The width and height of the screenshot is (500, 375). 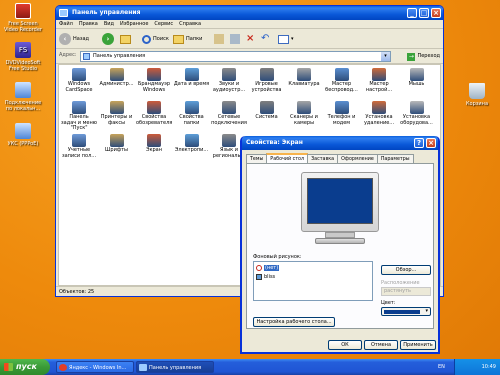 I want to click on control-panel-item: Телефон и модем, so click(x=342, y=113).